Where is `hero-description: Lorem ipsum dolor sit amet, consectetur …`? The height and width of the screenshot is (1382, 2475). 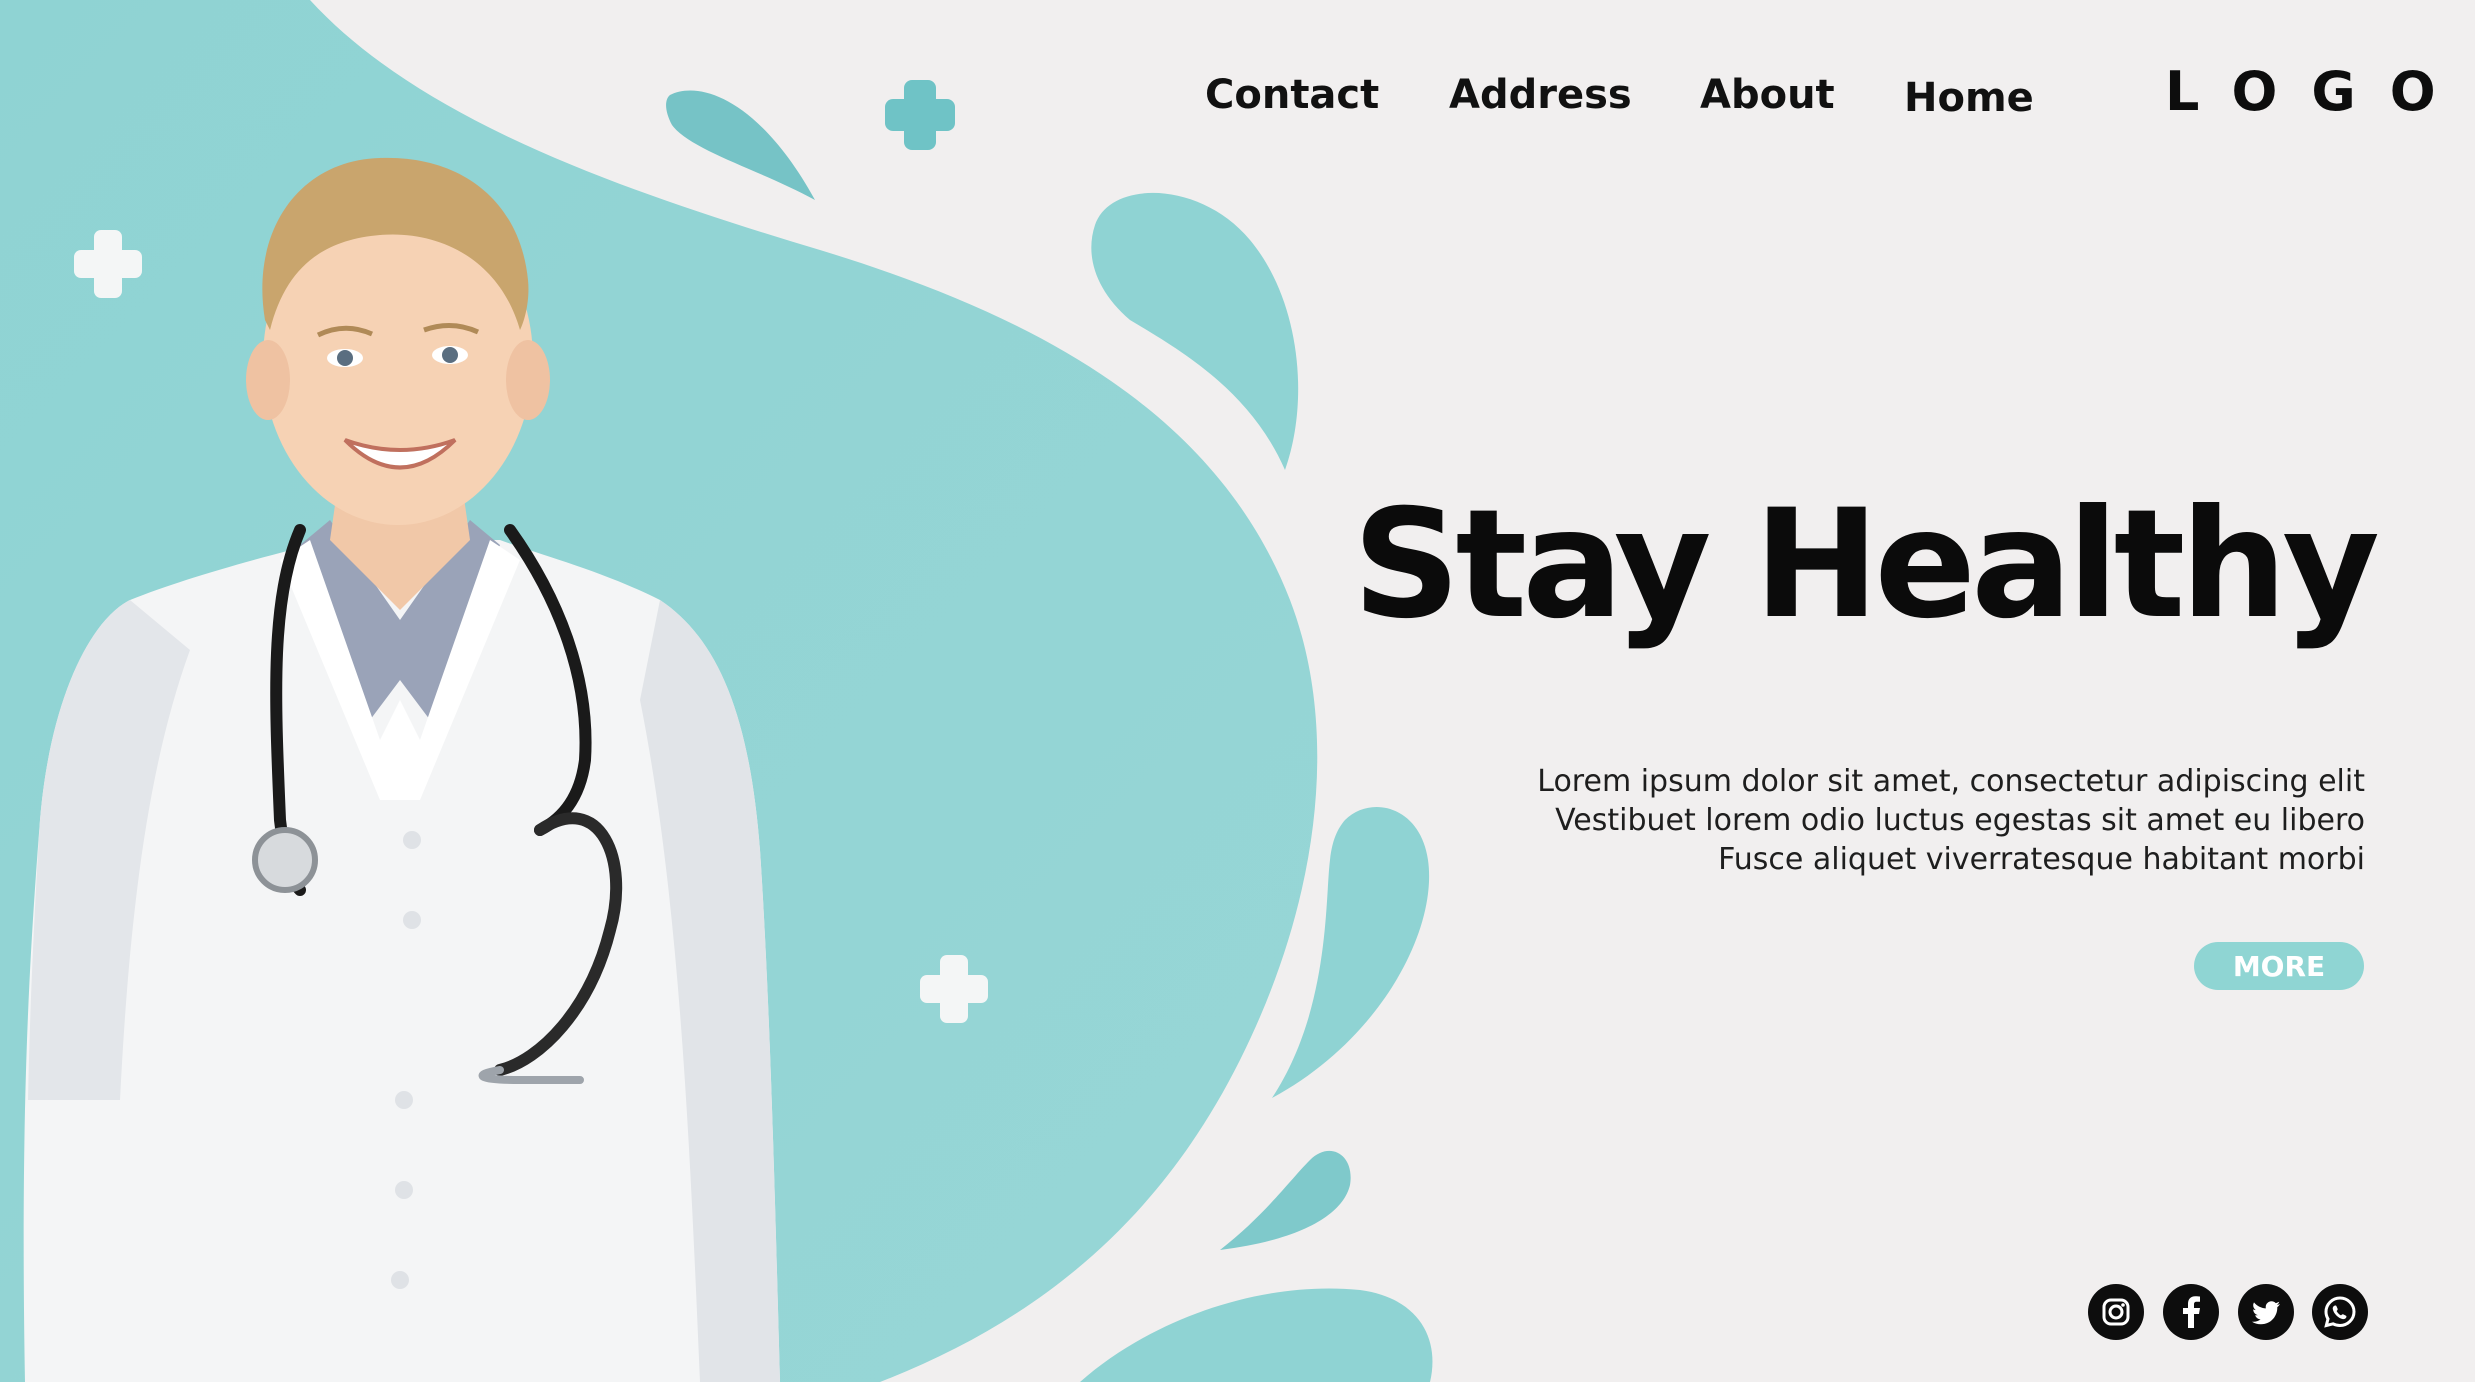
hero-description: Lorem ipsum dolor sit amet, consectetur … is located at coordinates (1915, 820).